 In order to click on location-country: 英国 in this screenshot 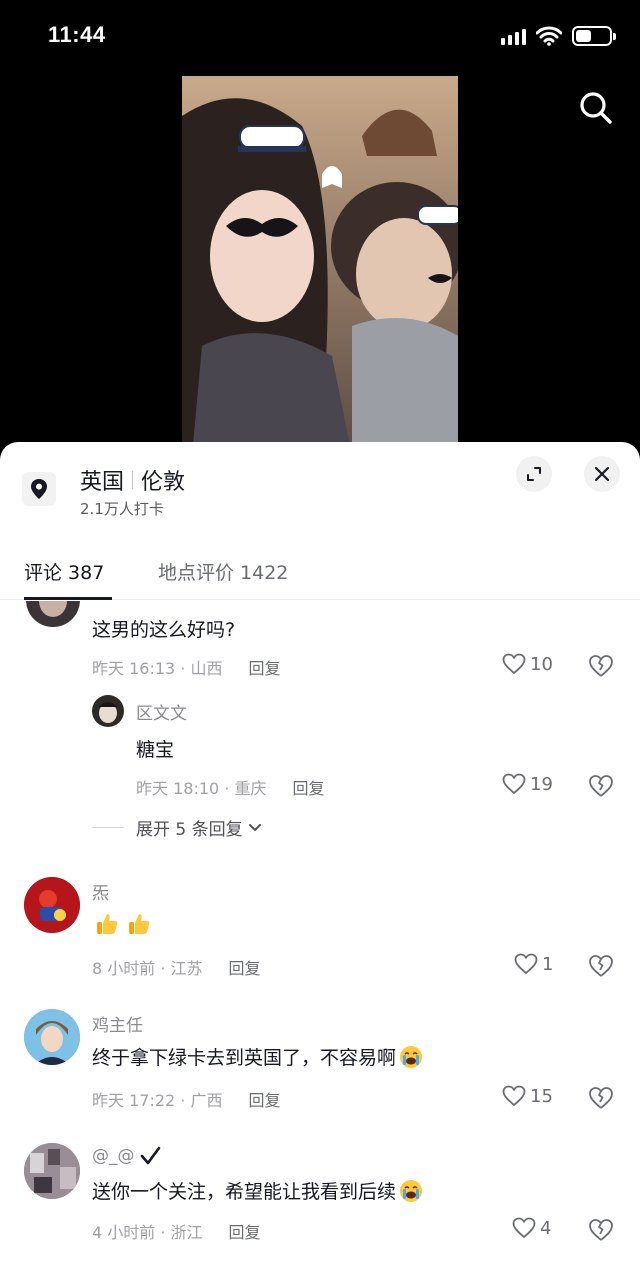, I will do `click(102, 482)`.